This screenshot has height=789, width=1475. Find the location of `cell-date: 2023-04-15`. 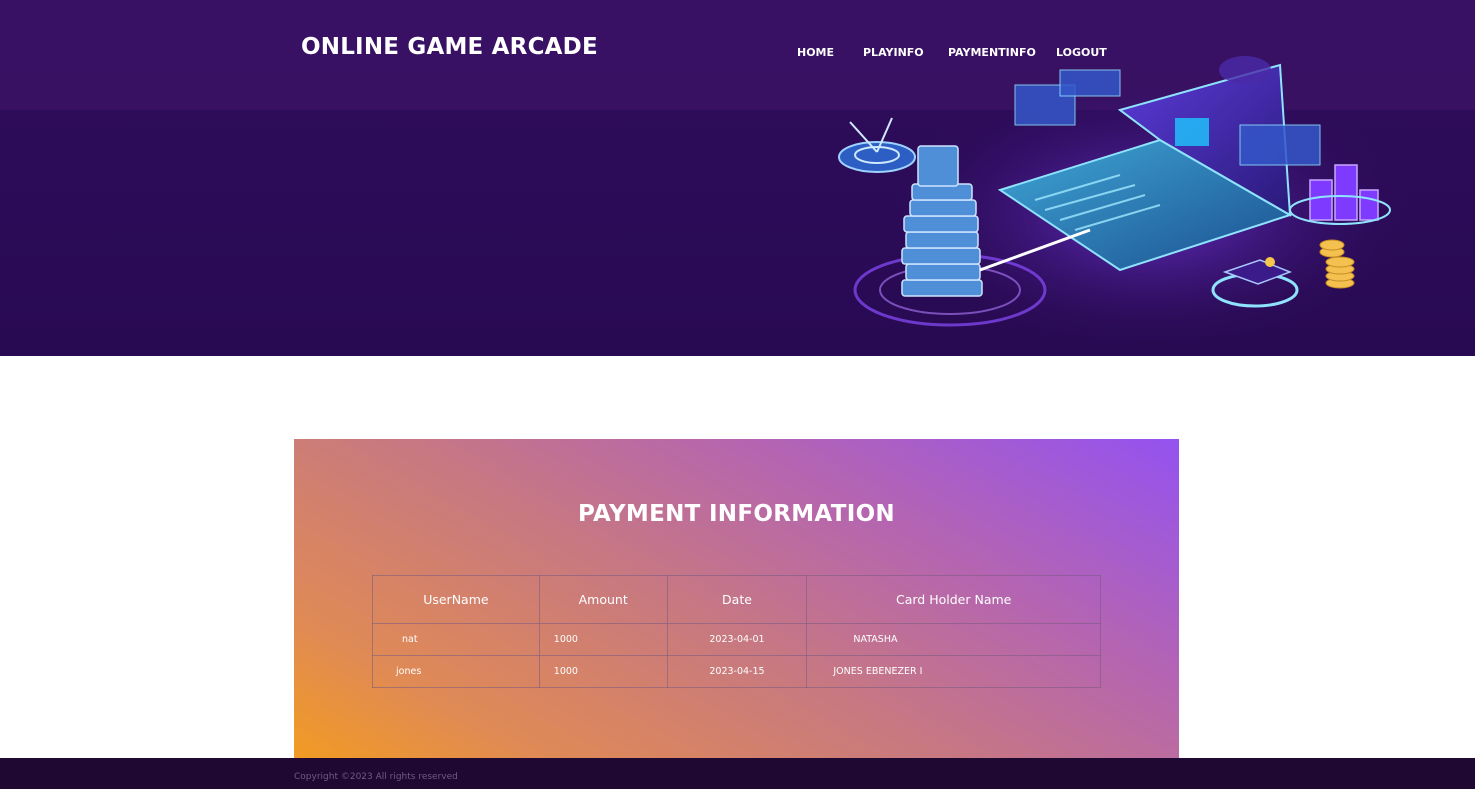

cell-date: 2023-04-15 is located at coordinates (737, 671).